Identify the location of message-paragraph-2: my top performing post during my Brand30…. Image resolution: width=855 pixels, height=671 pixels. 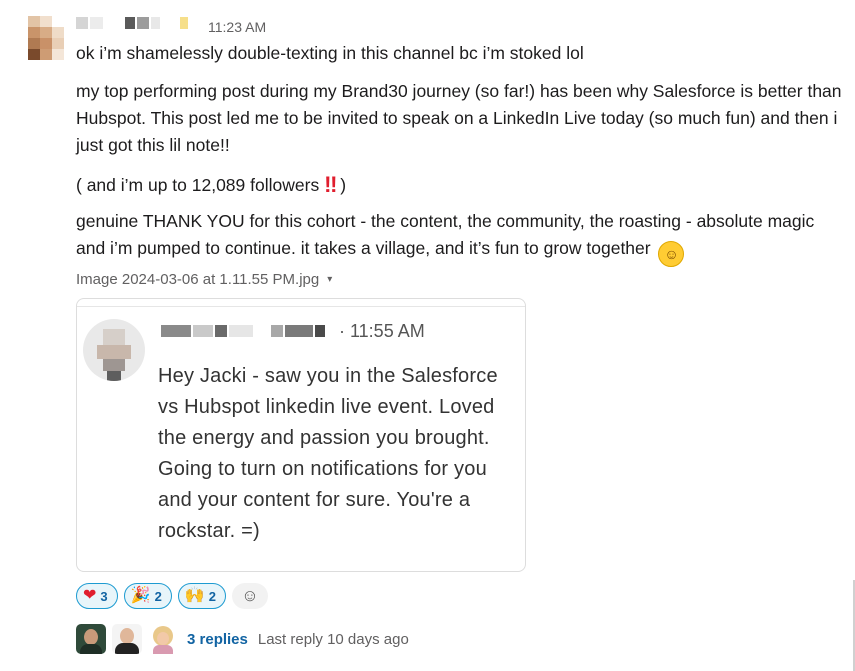
(459, 118).